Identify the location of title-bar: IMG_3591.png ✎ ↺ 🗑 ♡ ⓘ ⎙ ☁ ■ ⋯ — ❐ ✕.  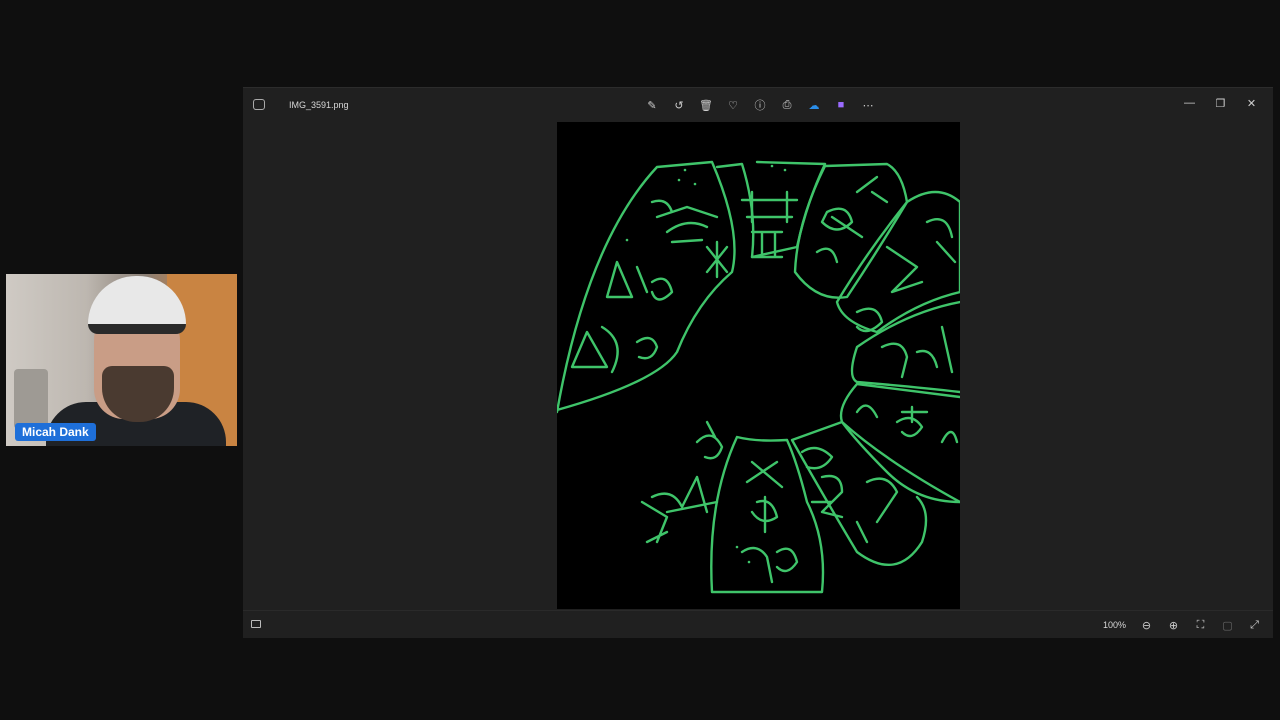
(758, 105).